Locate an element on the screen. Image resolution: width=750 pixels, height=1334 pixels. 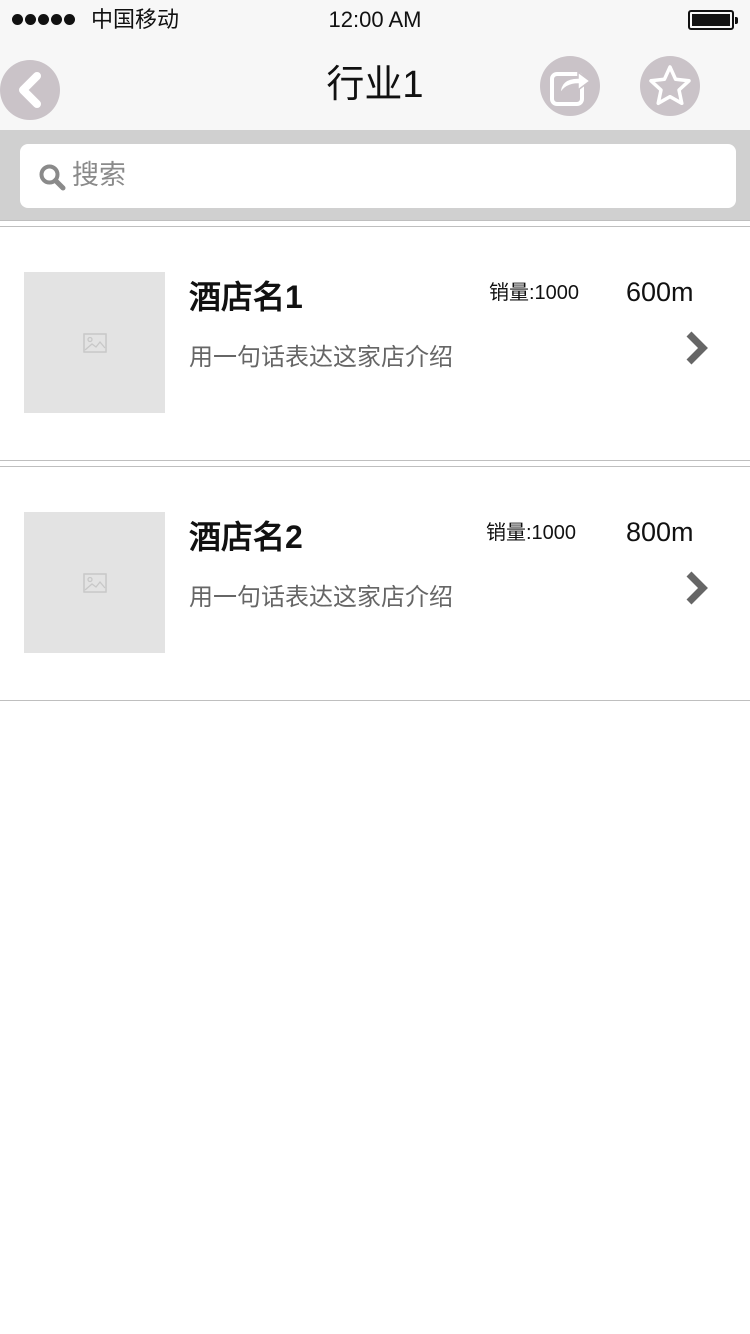
status-bar: 中国移动 12:00 AM is located at coordinates (375, 20).